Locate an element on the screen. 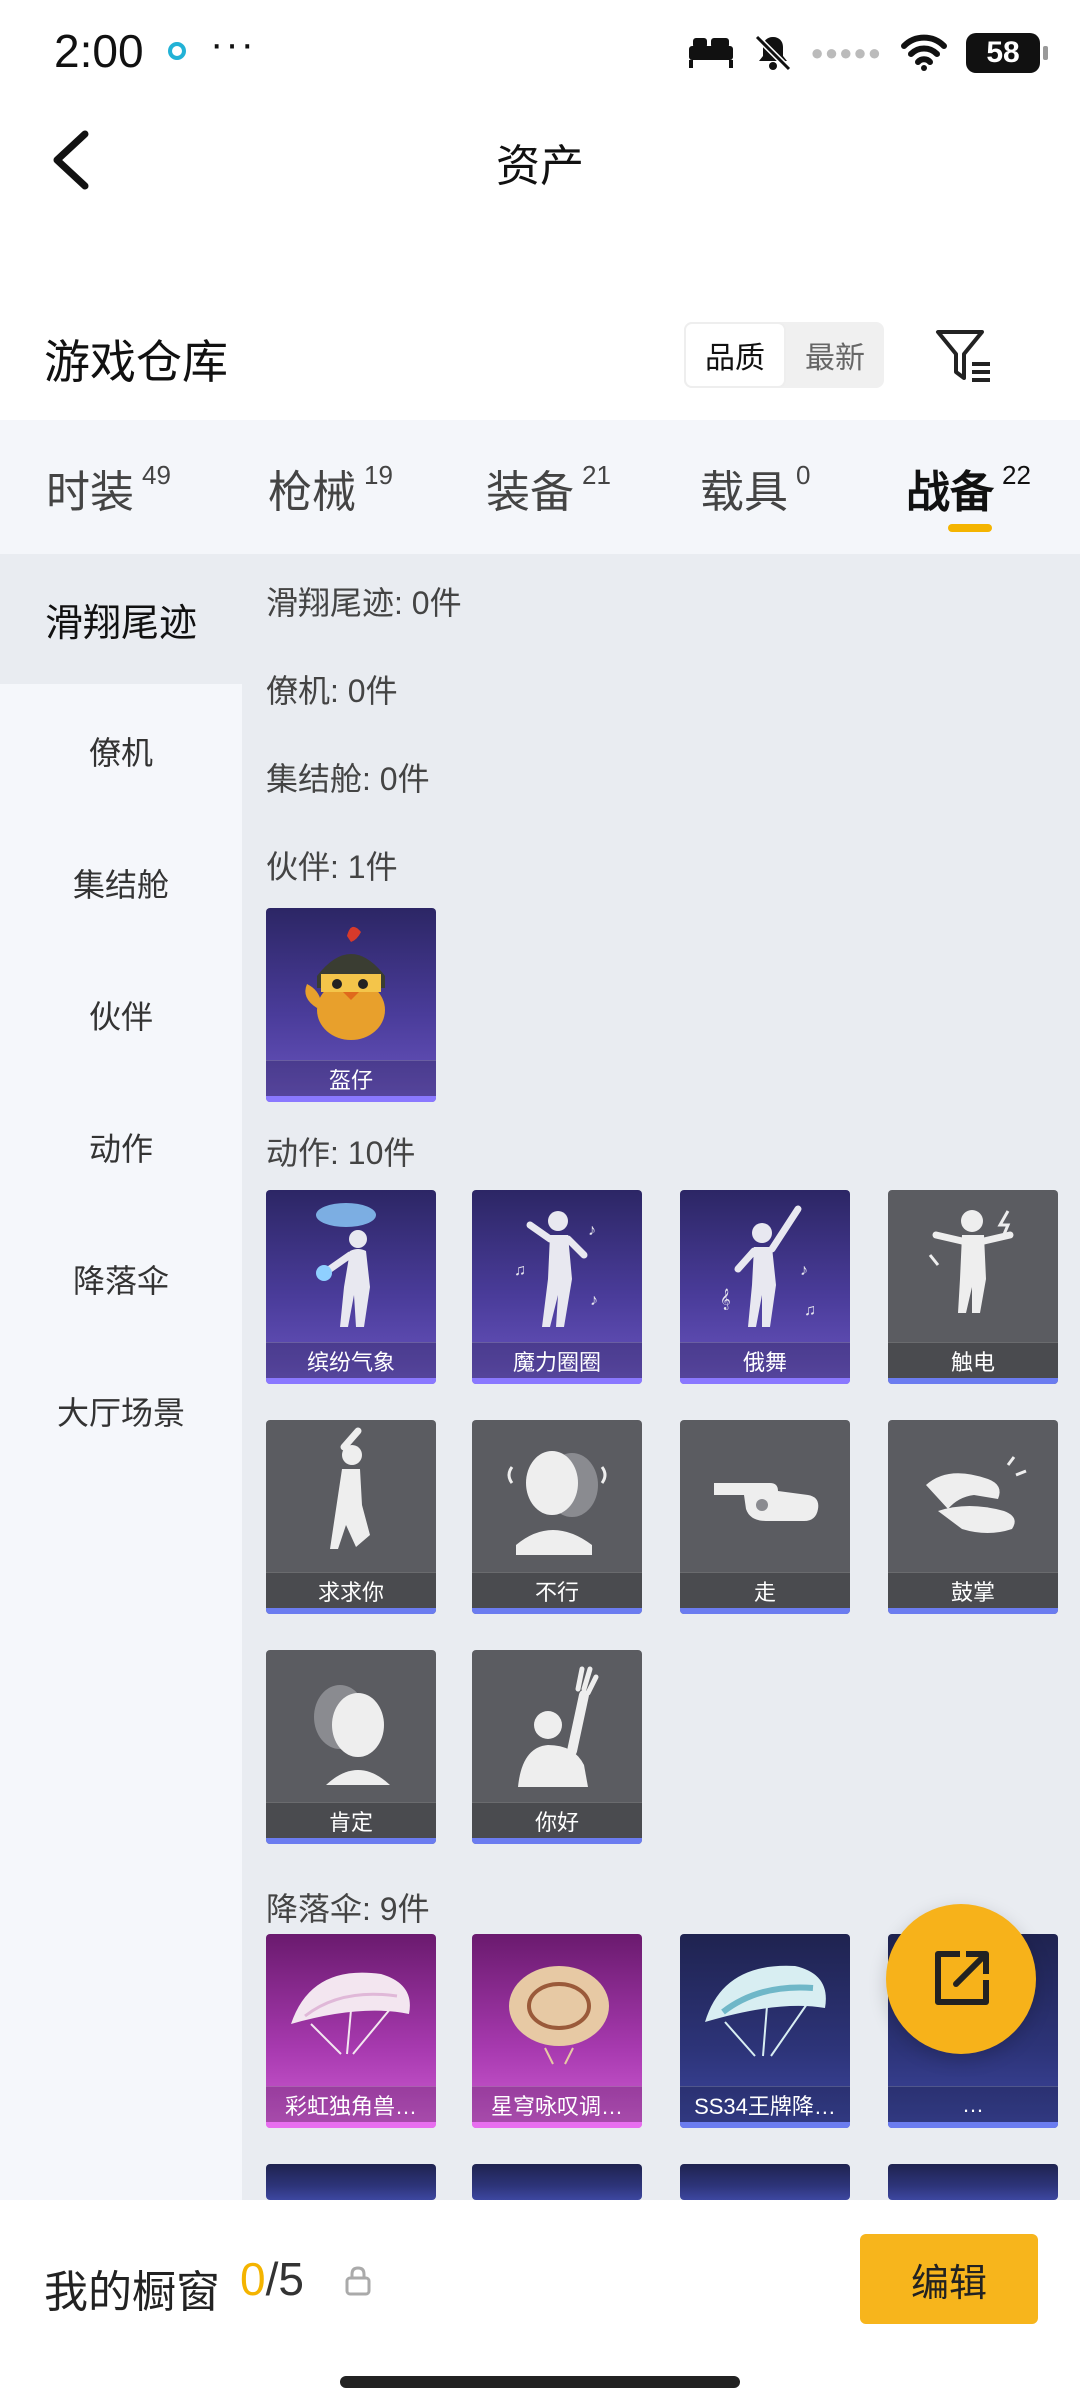 This screenshot has height=2400, width=1080. wifi-icon is located at coordinates (924, 52).